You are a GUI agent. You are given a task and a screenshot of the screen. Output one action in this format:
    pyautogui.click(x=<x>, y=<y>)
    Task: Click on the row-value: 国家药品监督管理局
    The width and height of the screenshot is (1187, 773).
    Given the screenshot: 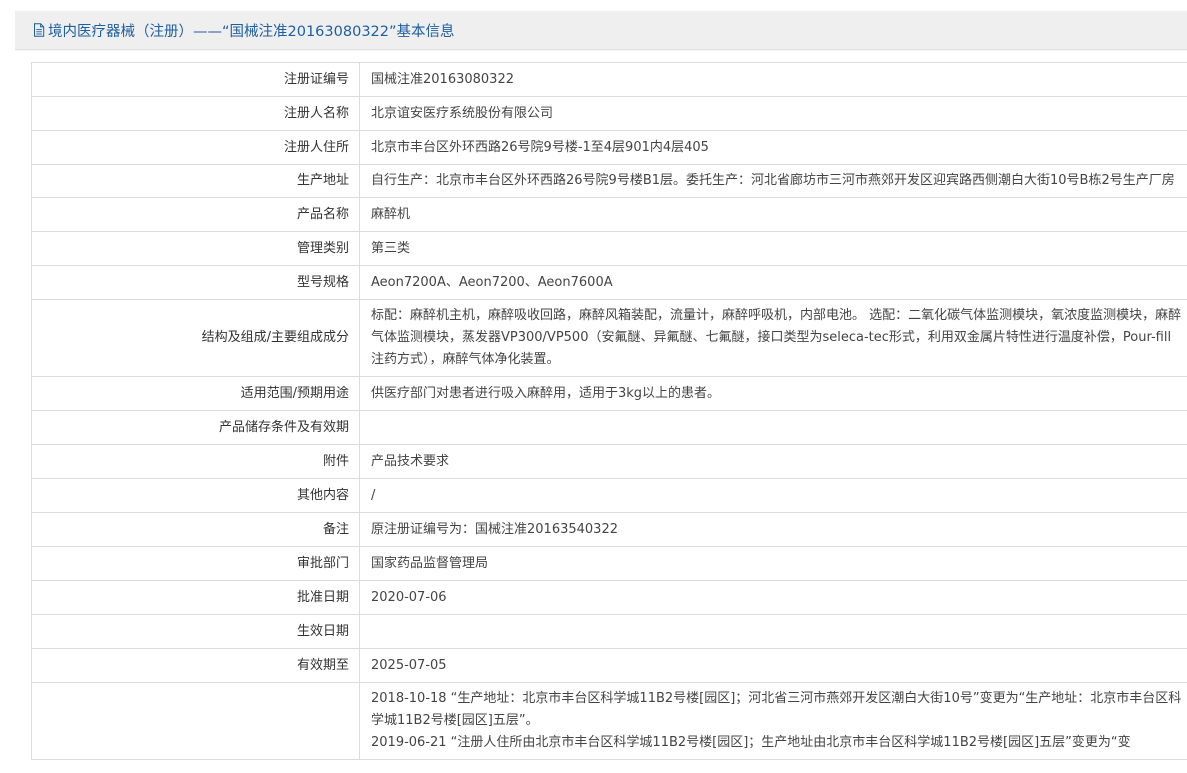 What is the action you would take?
    pyautogui.click(x=773, y=563)
    